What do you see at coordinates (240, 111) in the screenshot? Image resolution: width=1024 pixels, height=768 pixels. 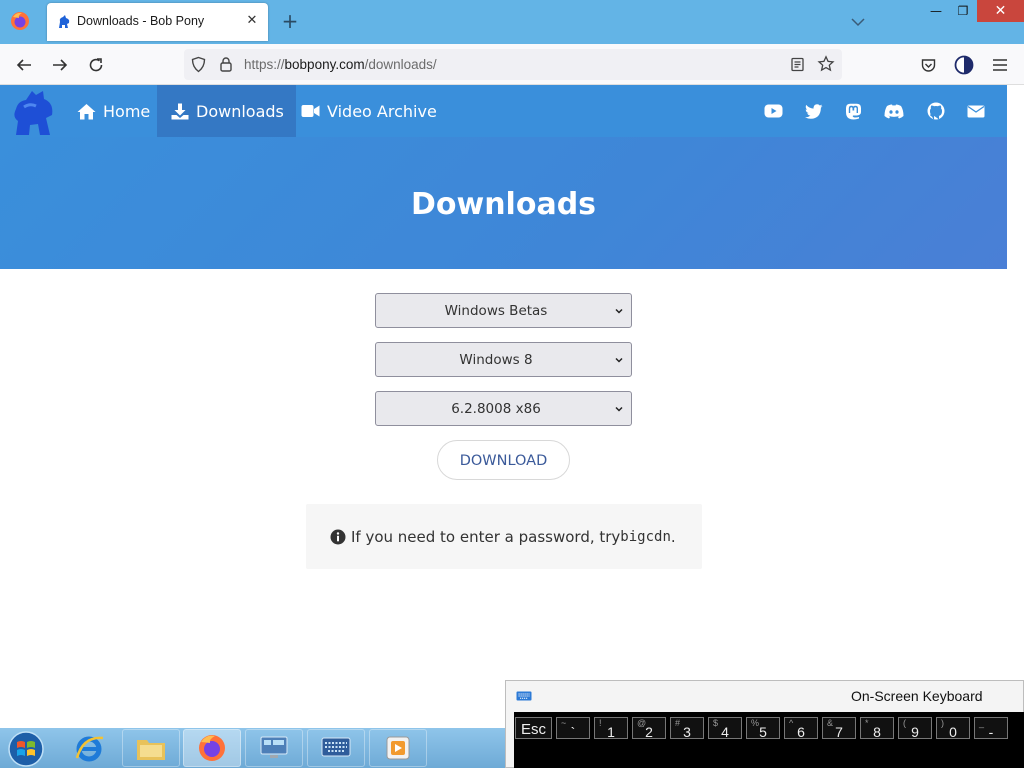 I see `nav-downloads-label: Downloads` at bounding box center [240, 111].